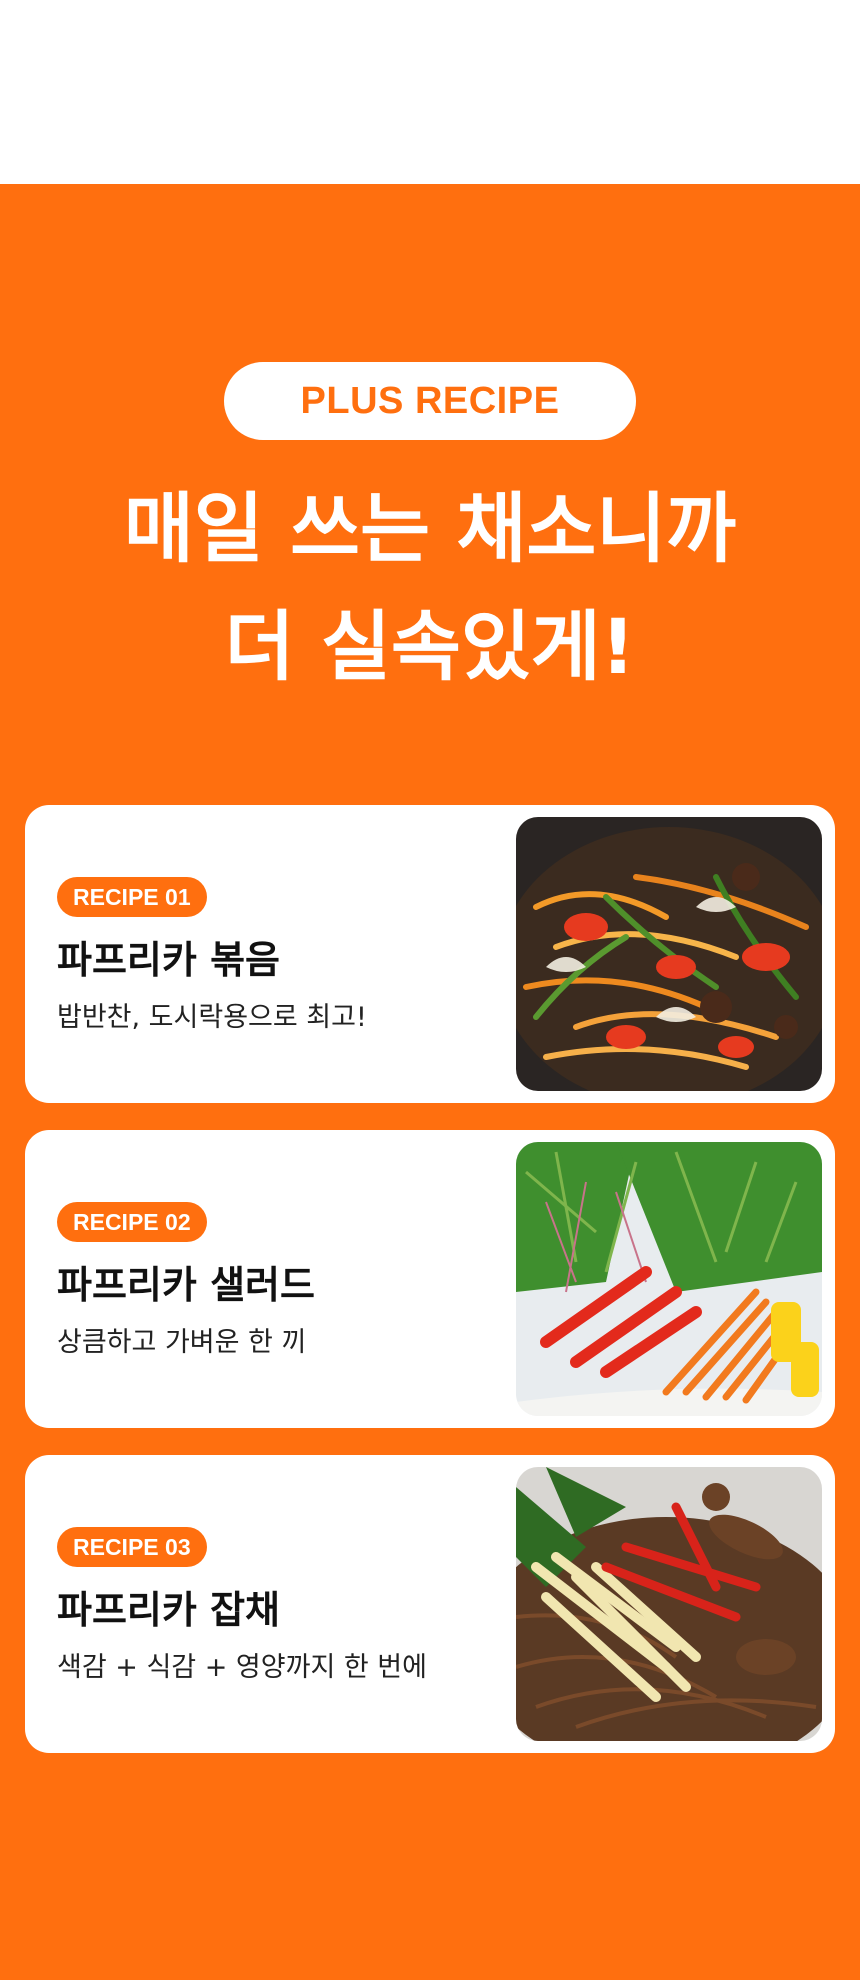 This screenshot has height=1980, width=860. What do you see at coordinates (242, 1667) in the screenshot?
I see `recipe-description: 색감 + 식감 + 영양까지 한 번에` at bounding box center [242, 1667].